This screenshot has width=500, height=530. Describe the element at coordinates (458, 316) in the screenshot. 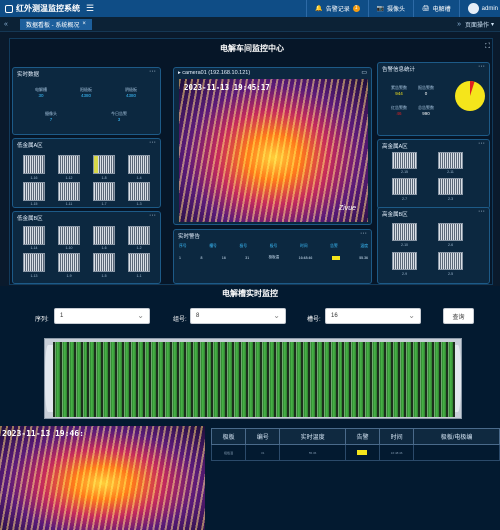

I see `query-button: 查询` at that location.